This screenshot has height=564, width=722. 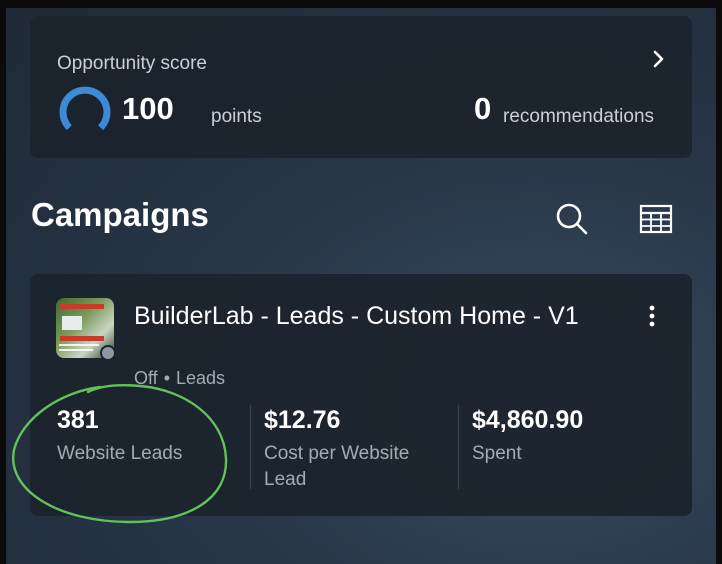 What do you see at coordinates (652, 316) in the screenshot?
I see `more-vertical-icon` at bounding box center [652, 316].